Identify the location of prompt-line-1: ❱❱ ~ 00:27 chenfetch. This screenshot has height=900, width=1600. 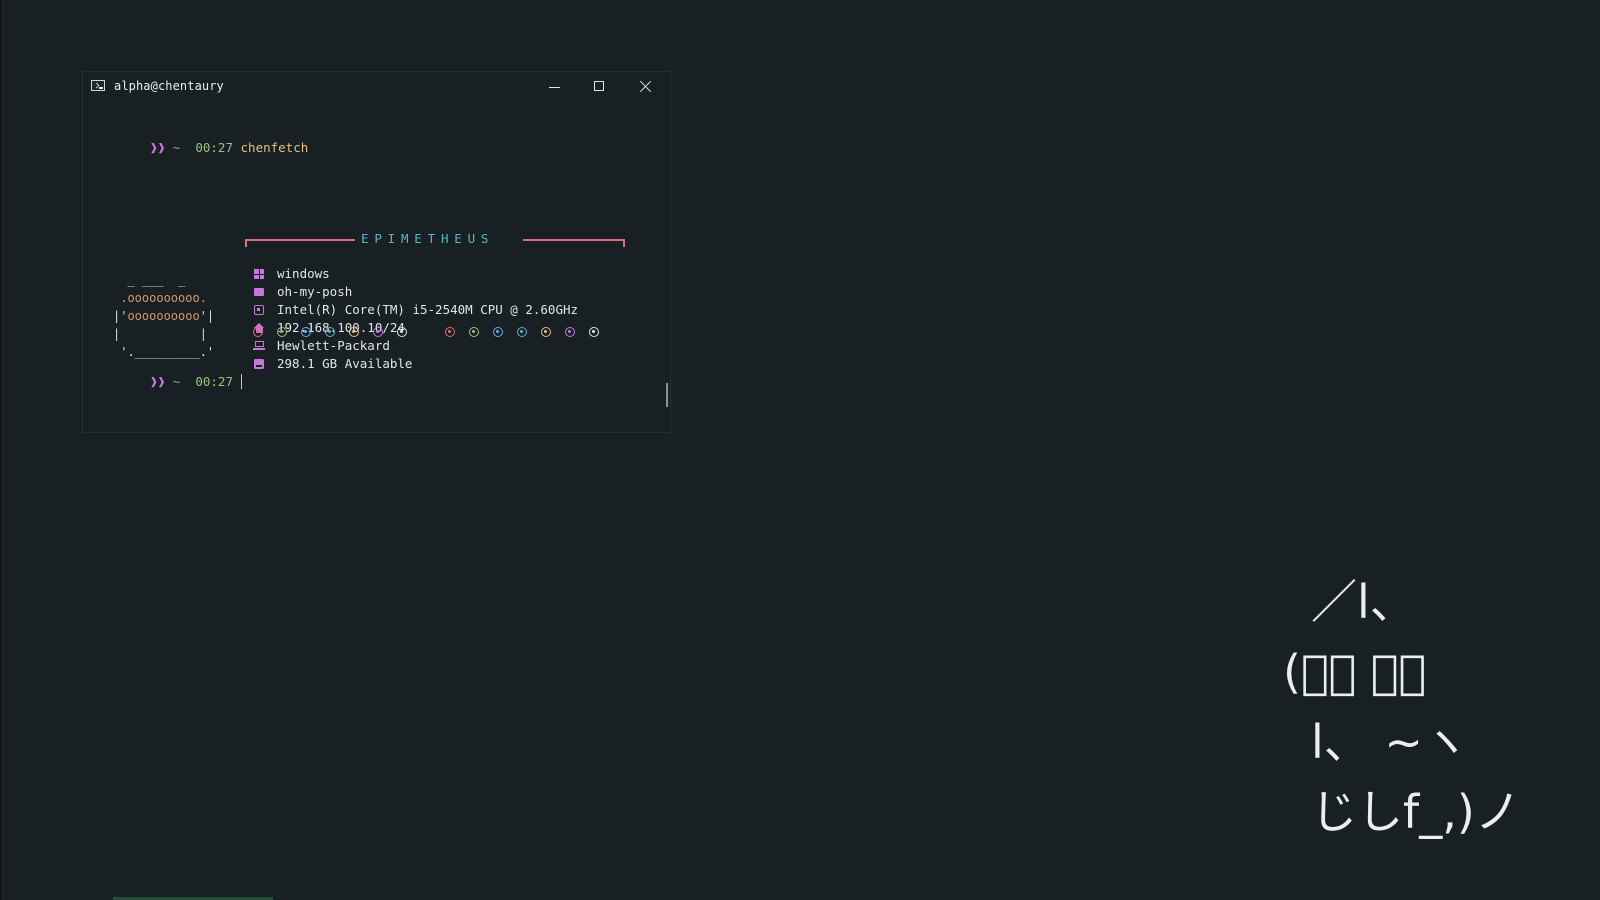
(206, 148).